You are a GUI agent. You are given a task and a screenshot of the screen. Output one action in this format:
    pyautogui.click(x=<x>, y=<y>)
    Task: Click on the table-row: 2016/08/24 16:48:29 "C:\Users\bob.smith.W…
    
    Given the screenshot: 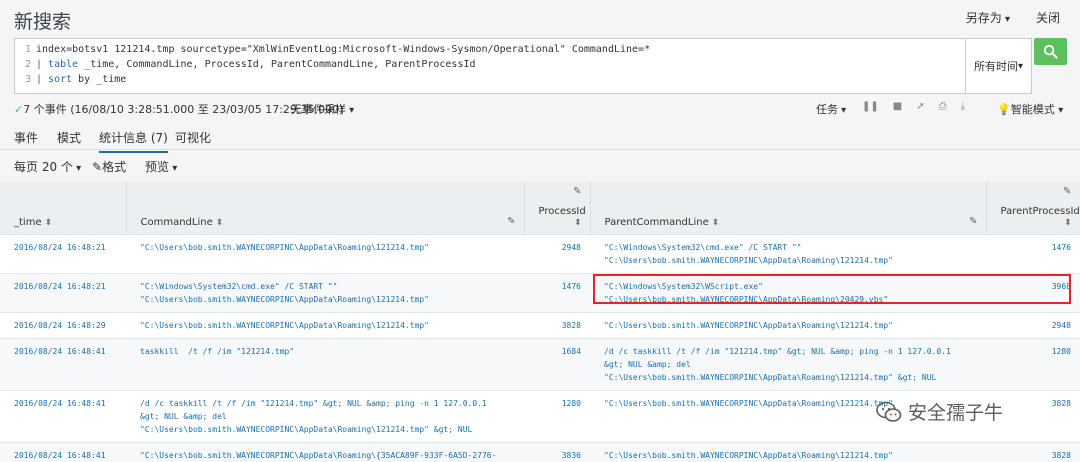 What is the action you would take?
    pyautogui.click(x=540, y=324)
    